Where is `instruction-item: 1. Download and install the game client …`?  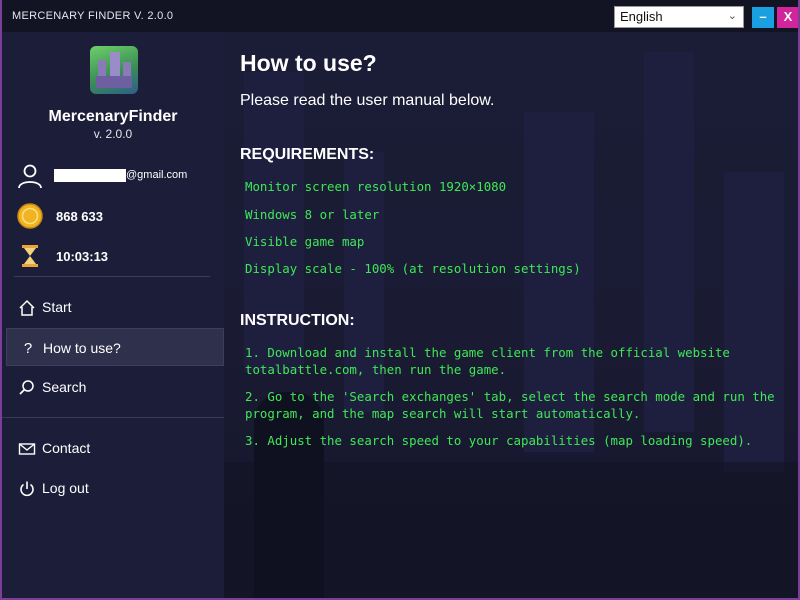 instruction-item: 1. Download and install the game client … is located at coordinates (487, 361).